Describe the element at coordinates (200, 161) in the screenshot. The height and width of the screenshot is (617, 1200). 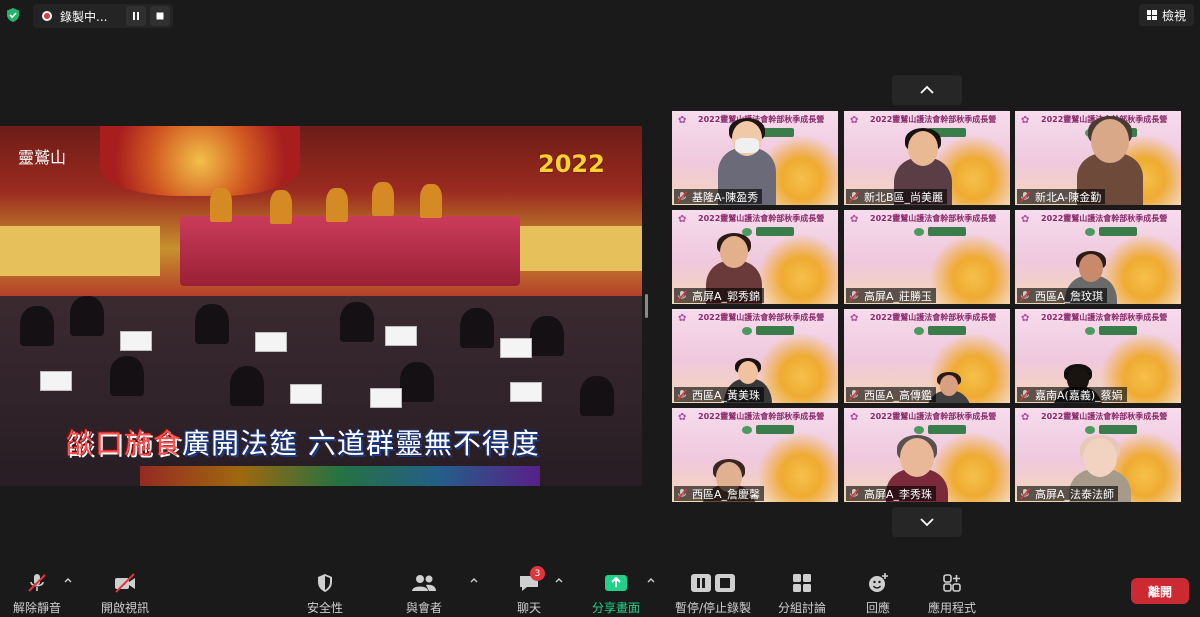
I see `altar-backdrop` at that location.